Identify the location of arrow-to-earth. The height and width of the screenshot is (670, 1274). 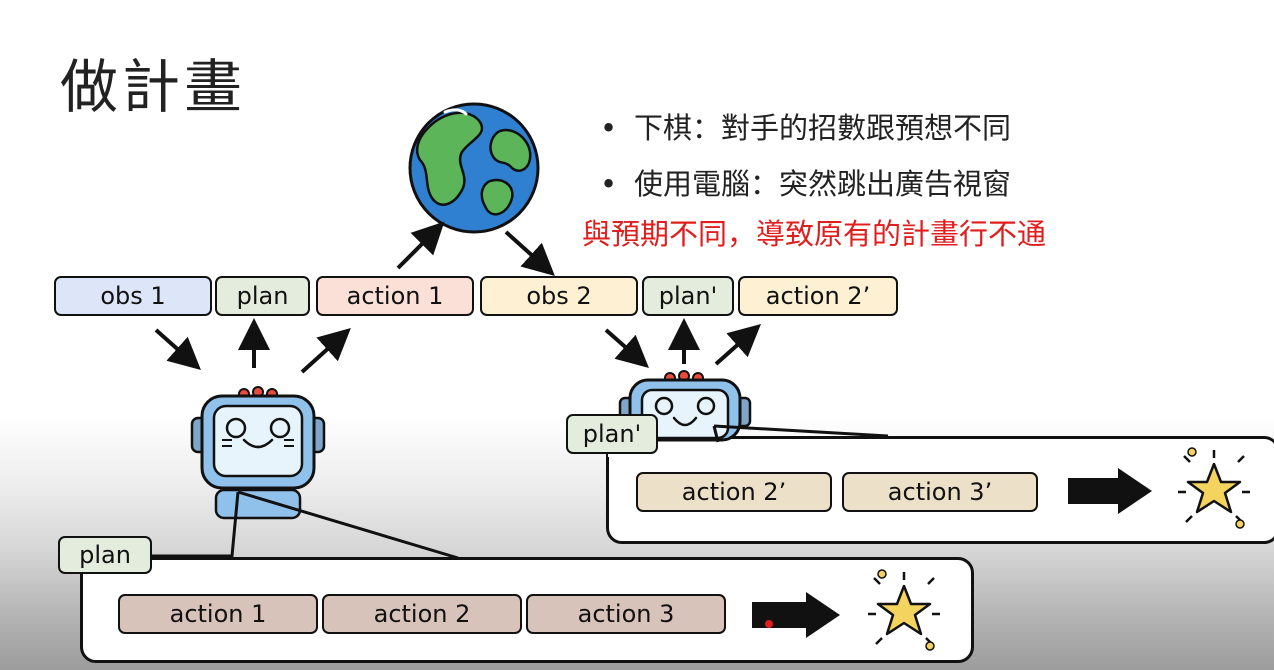
(420, 245).